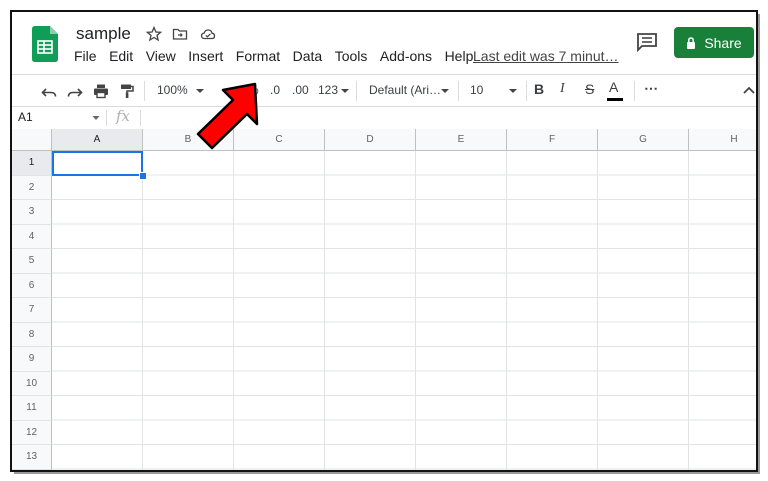 The width and height of the screenshot is (768, 481). Describe the element at coordinates (32, 236) in the screenshot. I see `row-header-4: 4` at that location.